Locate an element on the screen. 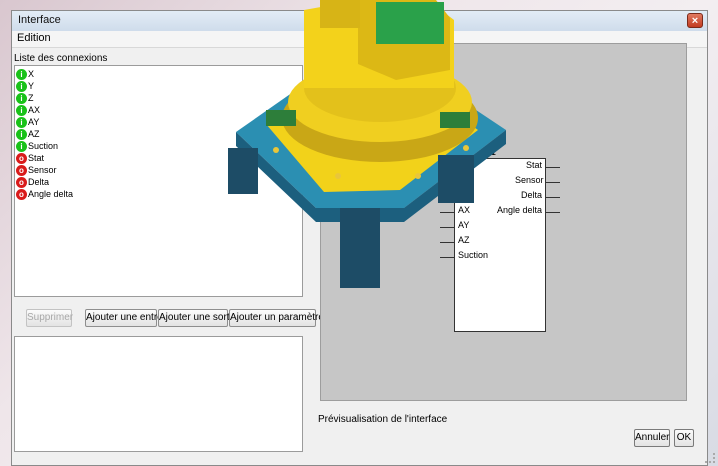 The width and height of the screenshot is (718, 466). add-parameter-button: Ajouter un paramètre is located at coordinates (276, 318).